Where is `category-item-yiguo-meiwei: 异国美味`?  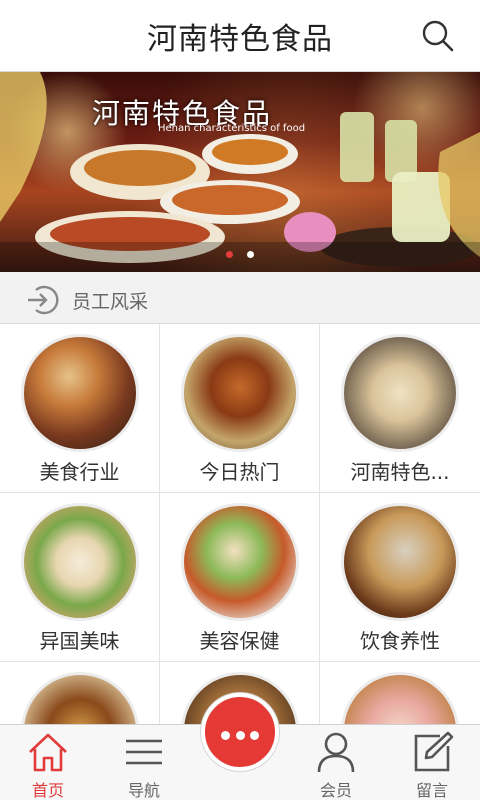
category-item-yiguo-meiwei: 异国美味 is located at coordinates (80, 577).